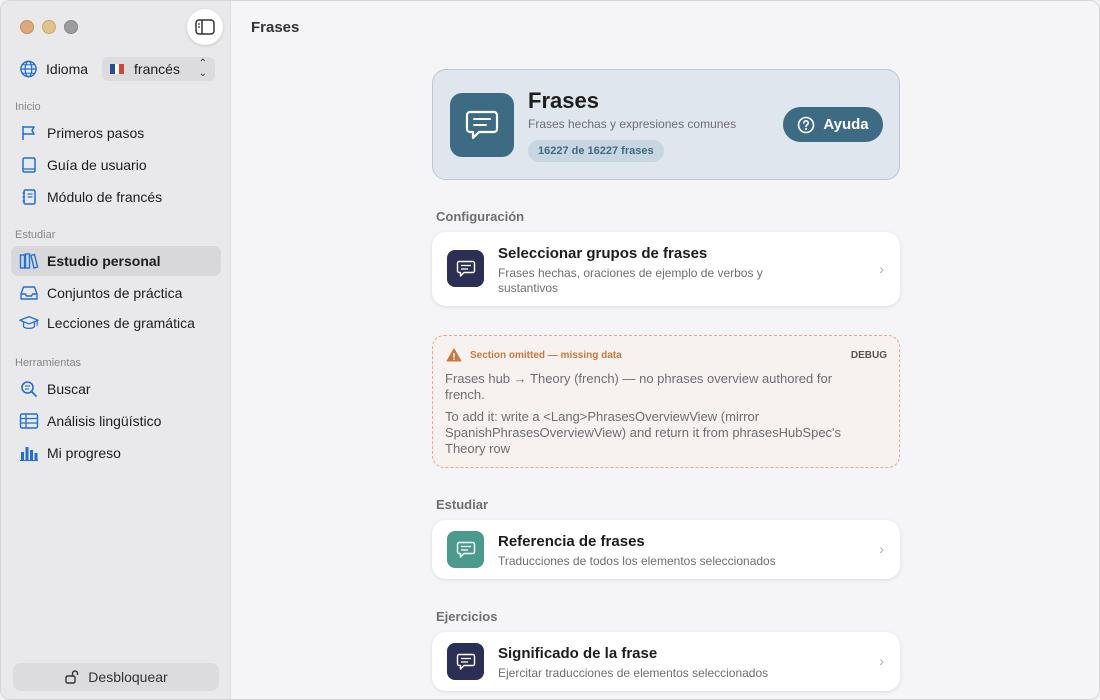 The width and height of the screenshot is (1100, 700). I want to click on hero-subtitle: Frases hechas y expresiones comunes, so click(632, 124).